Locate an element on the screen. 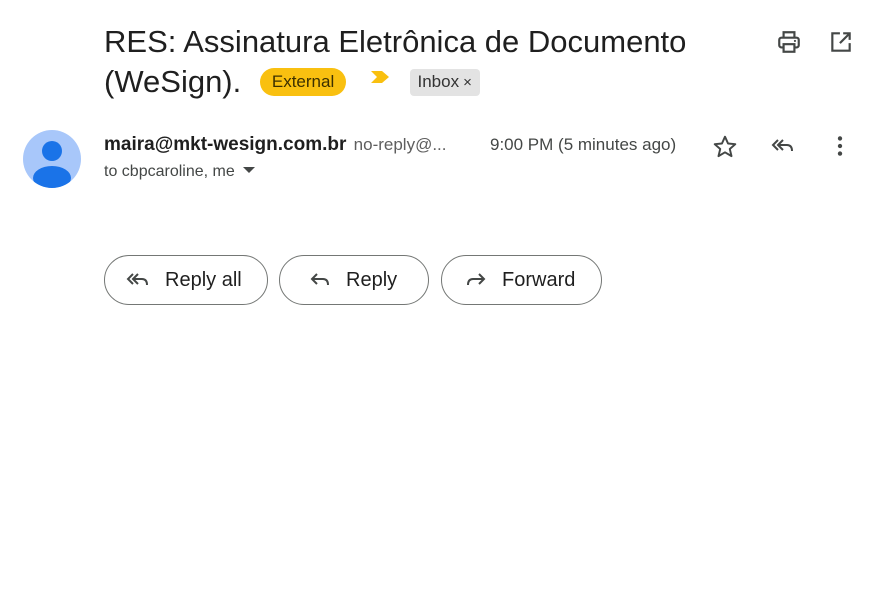 The width and height of the screenshot is (884, 600). reply-button: Reply is located at coordinates (354, 280).